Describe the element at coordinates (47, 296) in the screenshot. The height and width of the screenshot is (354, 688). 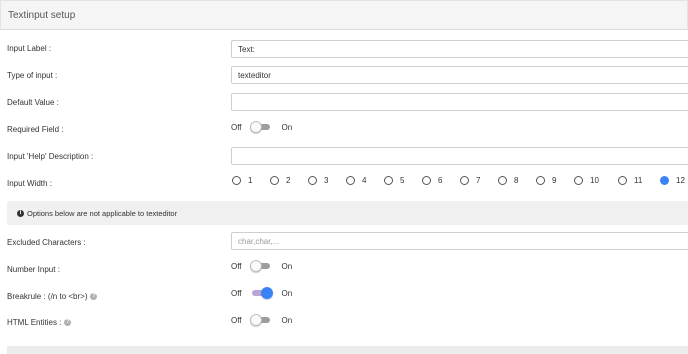
I see `breakrule-label: Breakrule : (/n to <br>)` at that location.